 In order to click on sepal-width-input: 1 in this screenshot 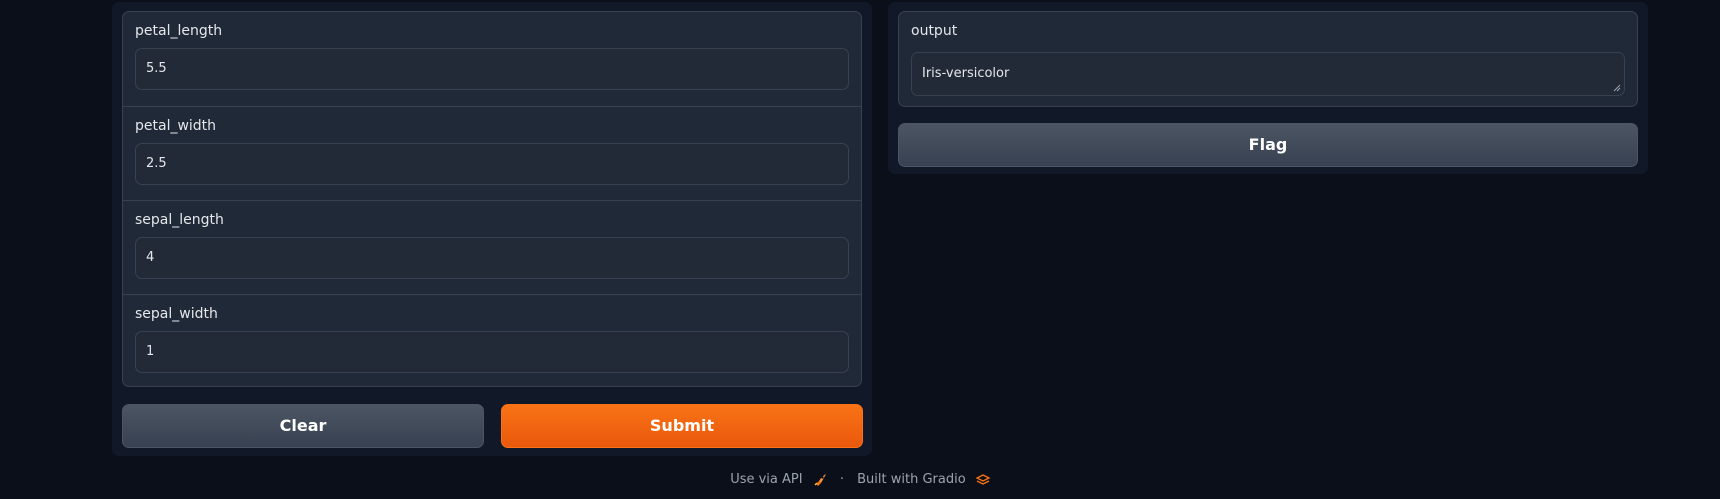, I will do `click(492, 352)`.